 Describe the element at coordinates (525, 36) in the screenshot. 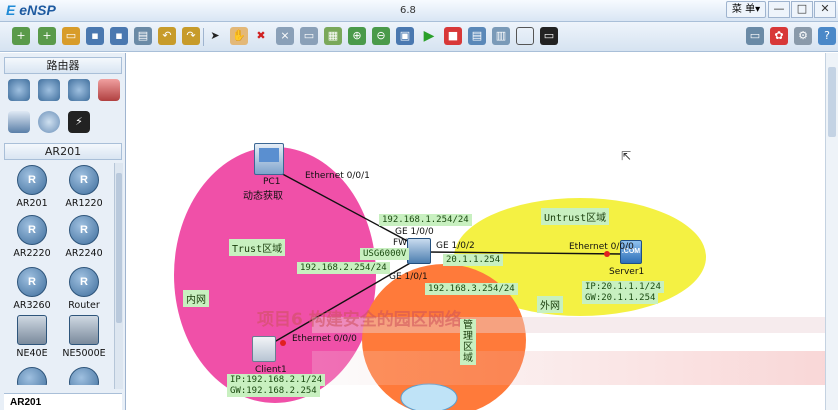

I see `grid-icon` at that location.